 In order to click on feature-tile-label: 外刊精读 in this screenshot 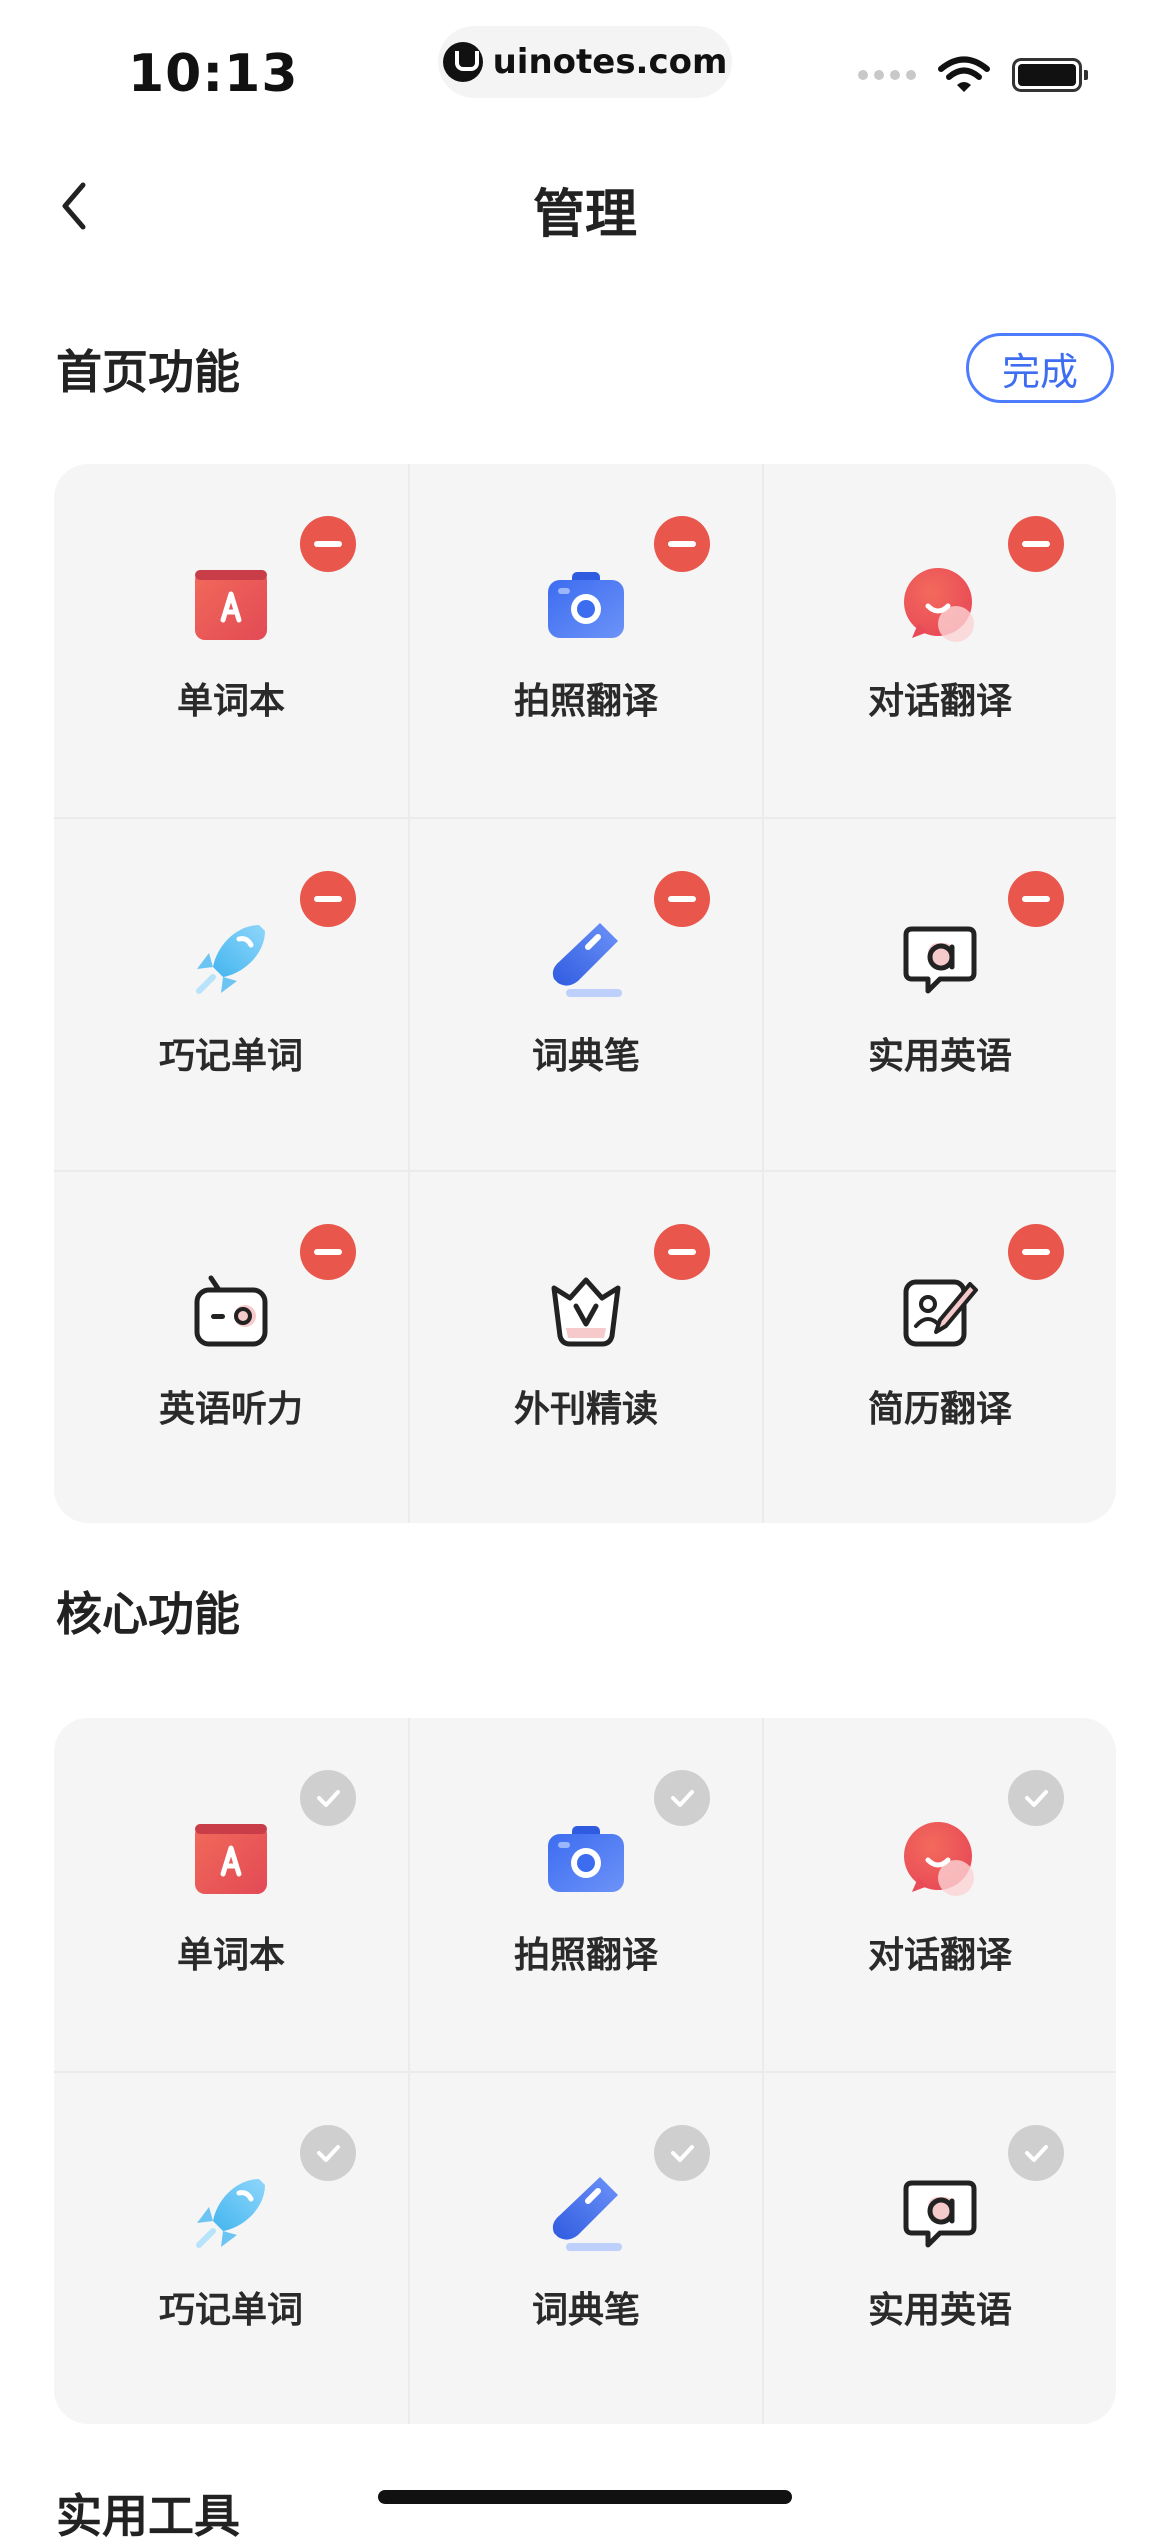, I will do `click(585, 1409)`.